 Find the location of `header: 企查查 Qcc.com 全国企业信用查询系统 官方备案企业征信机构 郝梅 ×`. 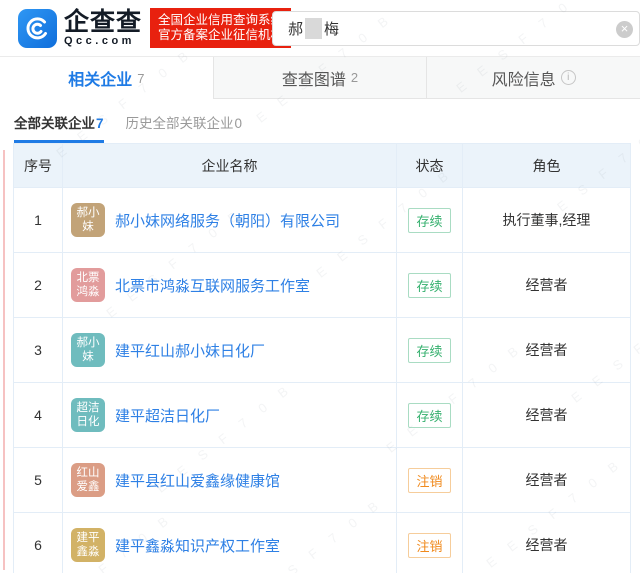

header: 企查查 Qcc.com 全国企业信用查询系统 官方备案企业征信机构 郝梅 × is located at coordinates (320, 28).